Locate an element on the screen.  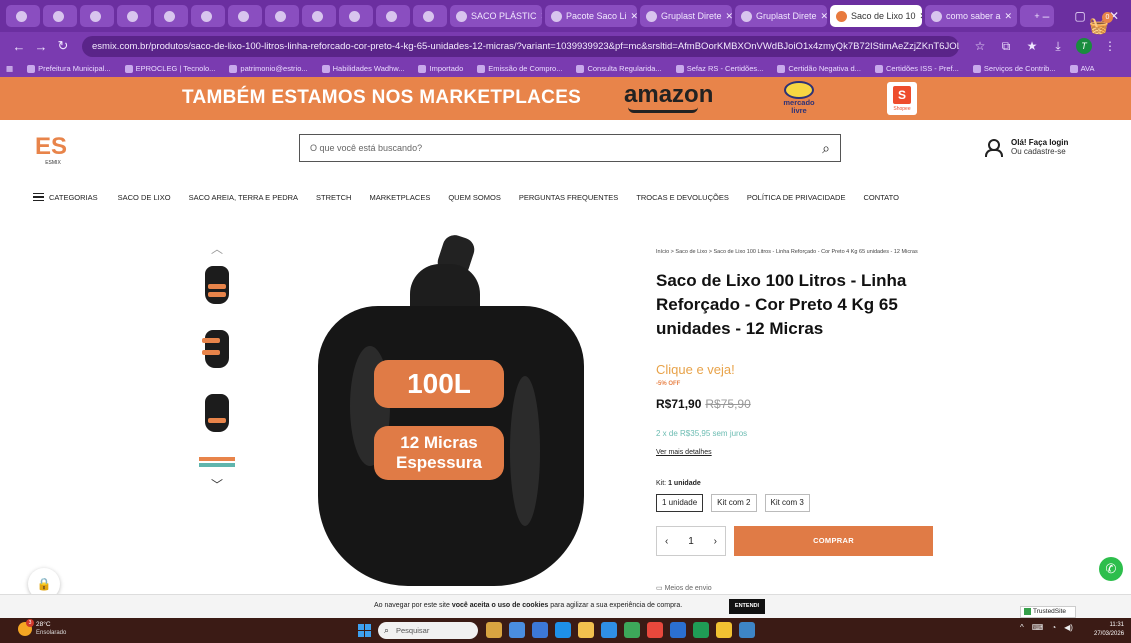
whatsapp-icon: ✆ is located at coordinates (1111, 569).